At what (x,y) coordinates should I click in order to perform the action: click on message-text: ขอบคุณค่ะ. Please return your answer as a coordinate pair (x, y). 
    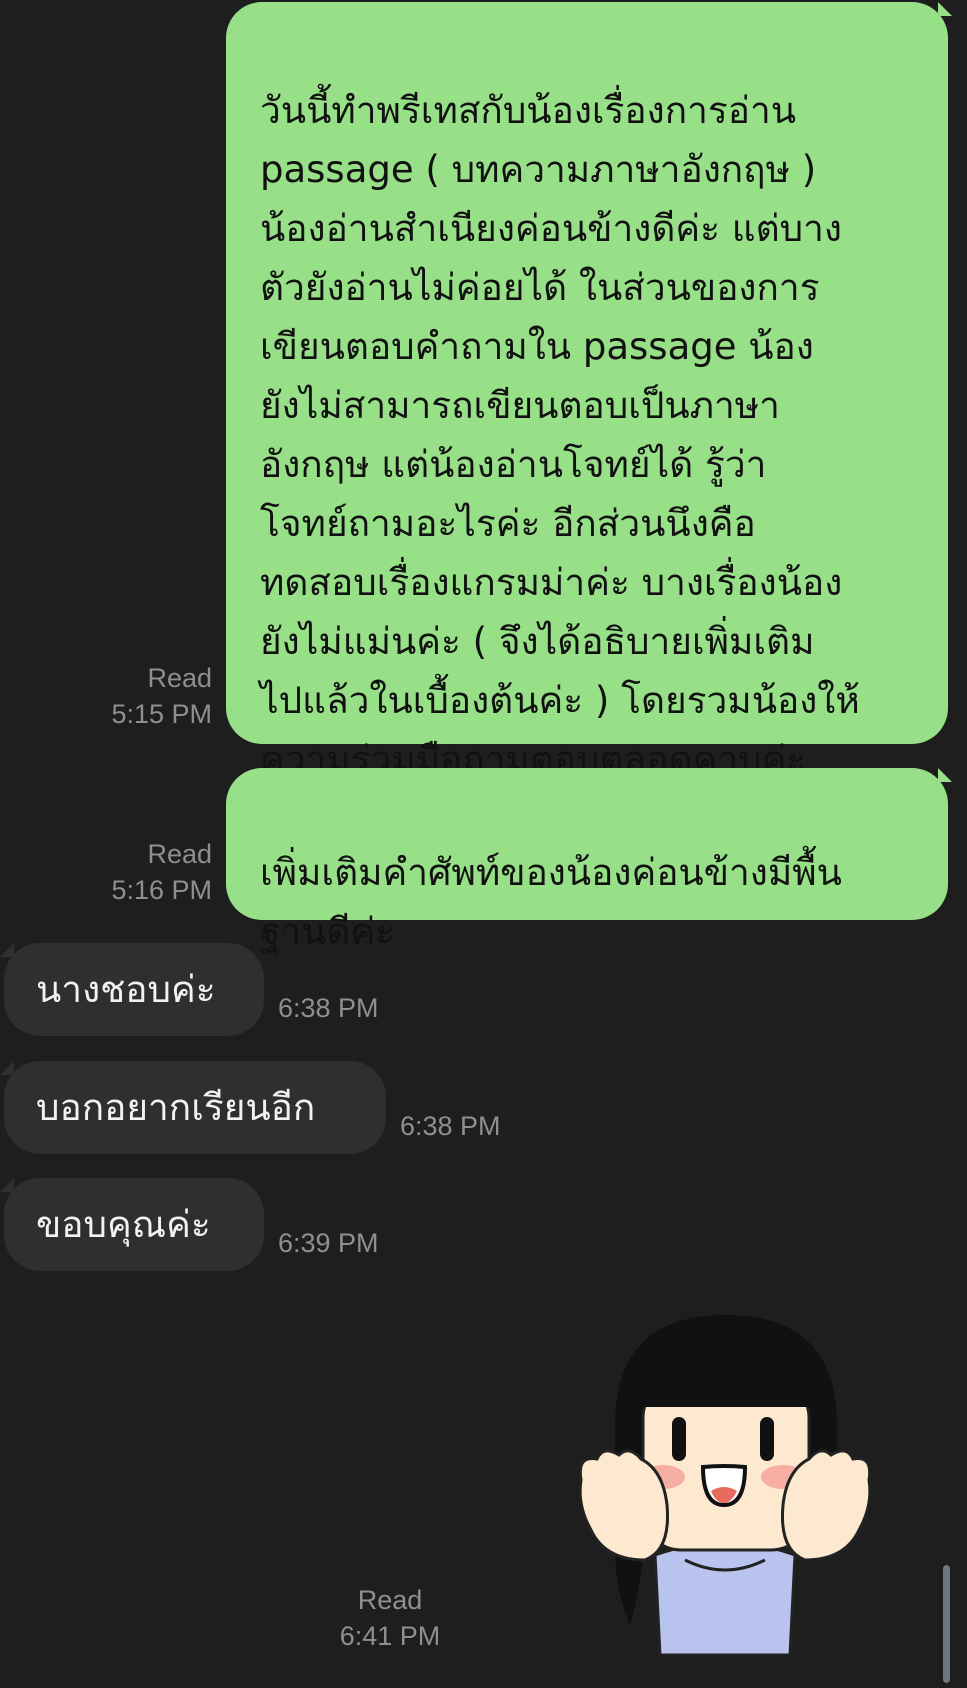
    Looking at the image, I should click on (123, 1224).